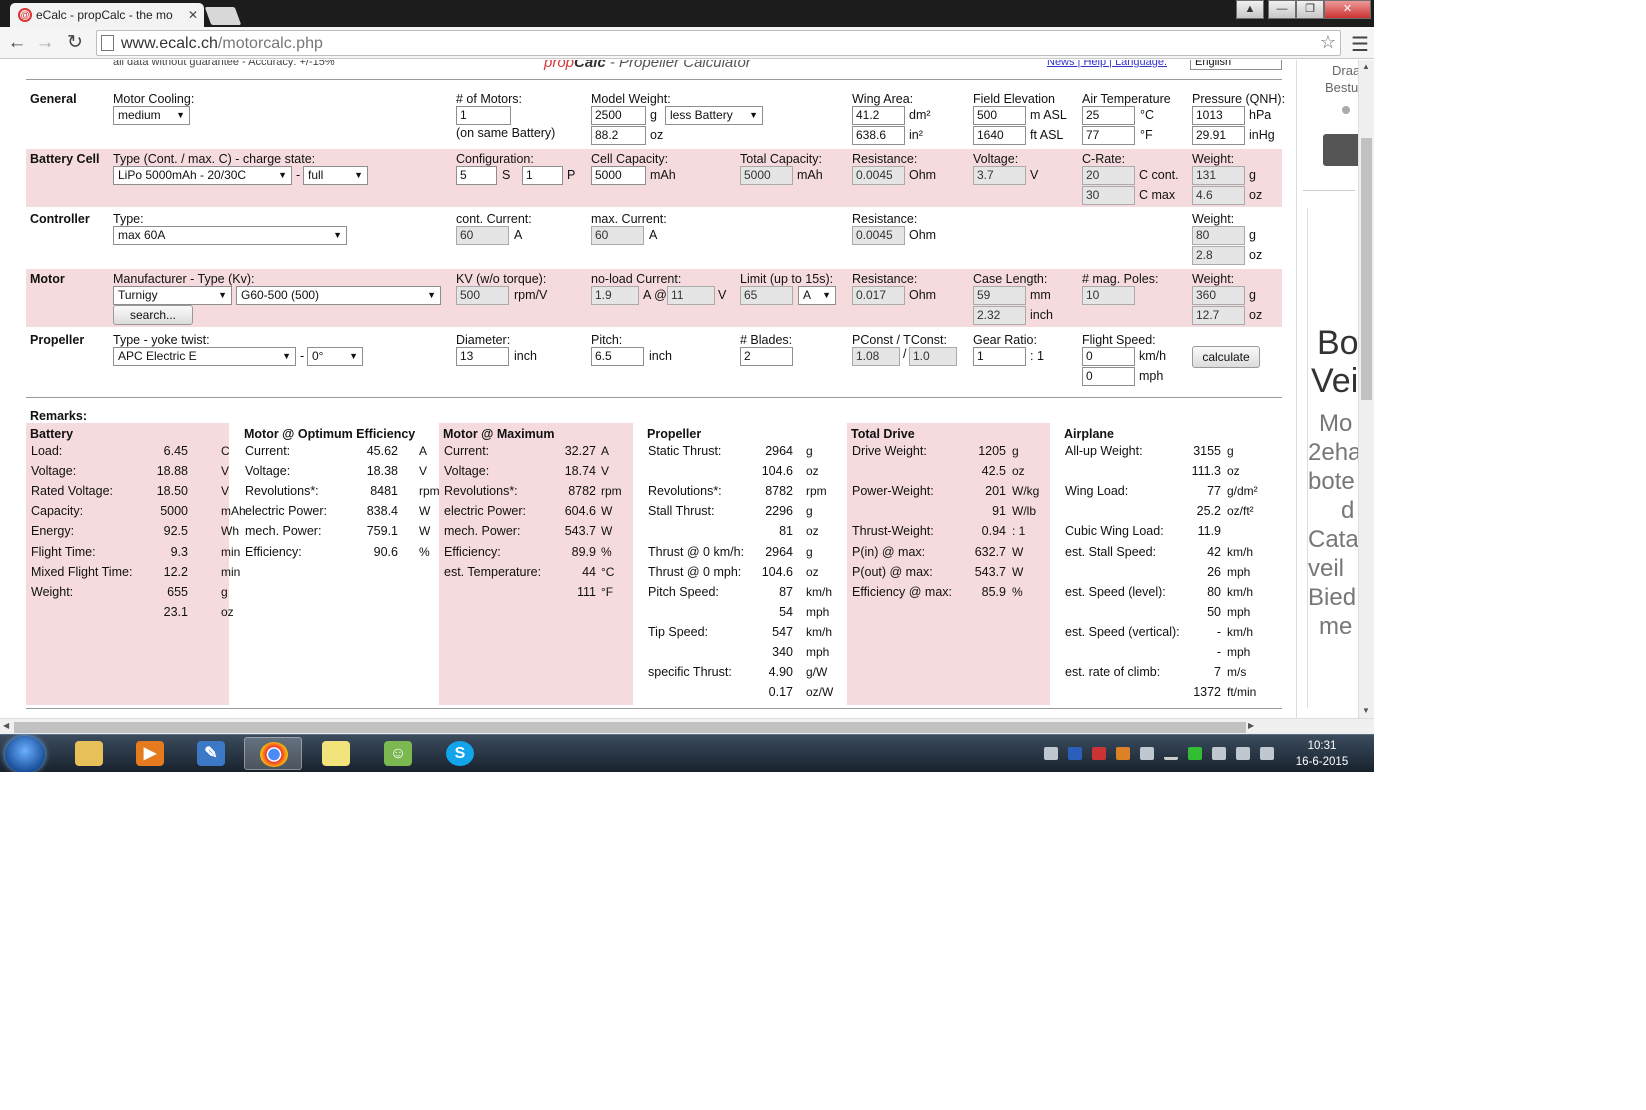 The height and width of the screenshot is (1110, 1646). Describe the element at coordinates (1328, 42) in the screenshot. I see `bookmark-star-icon: ☆` at that location.